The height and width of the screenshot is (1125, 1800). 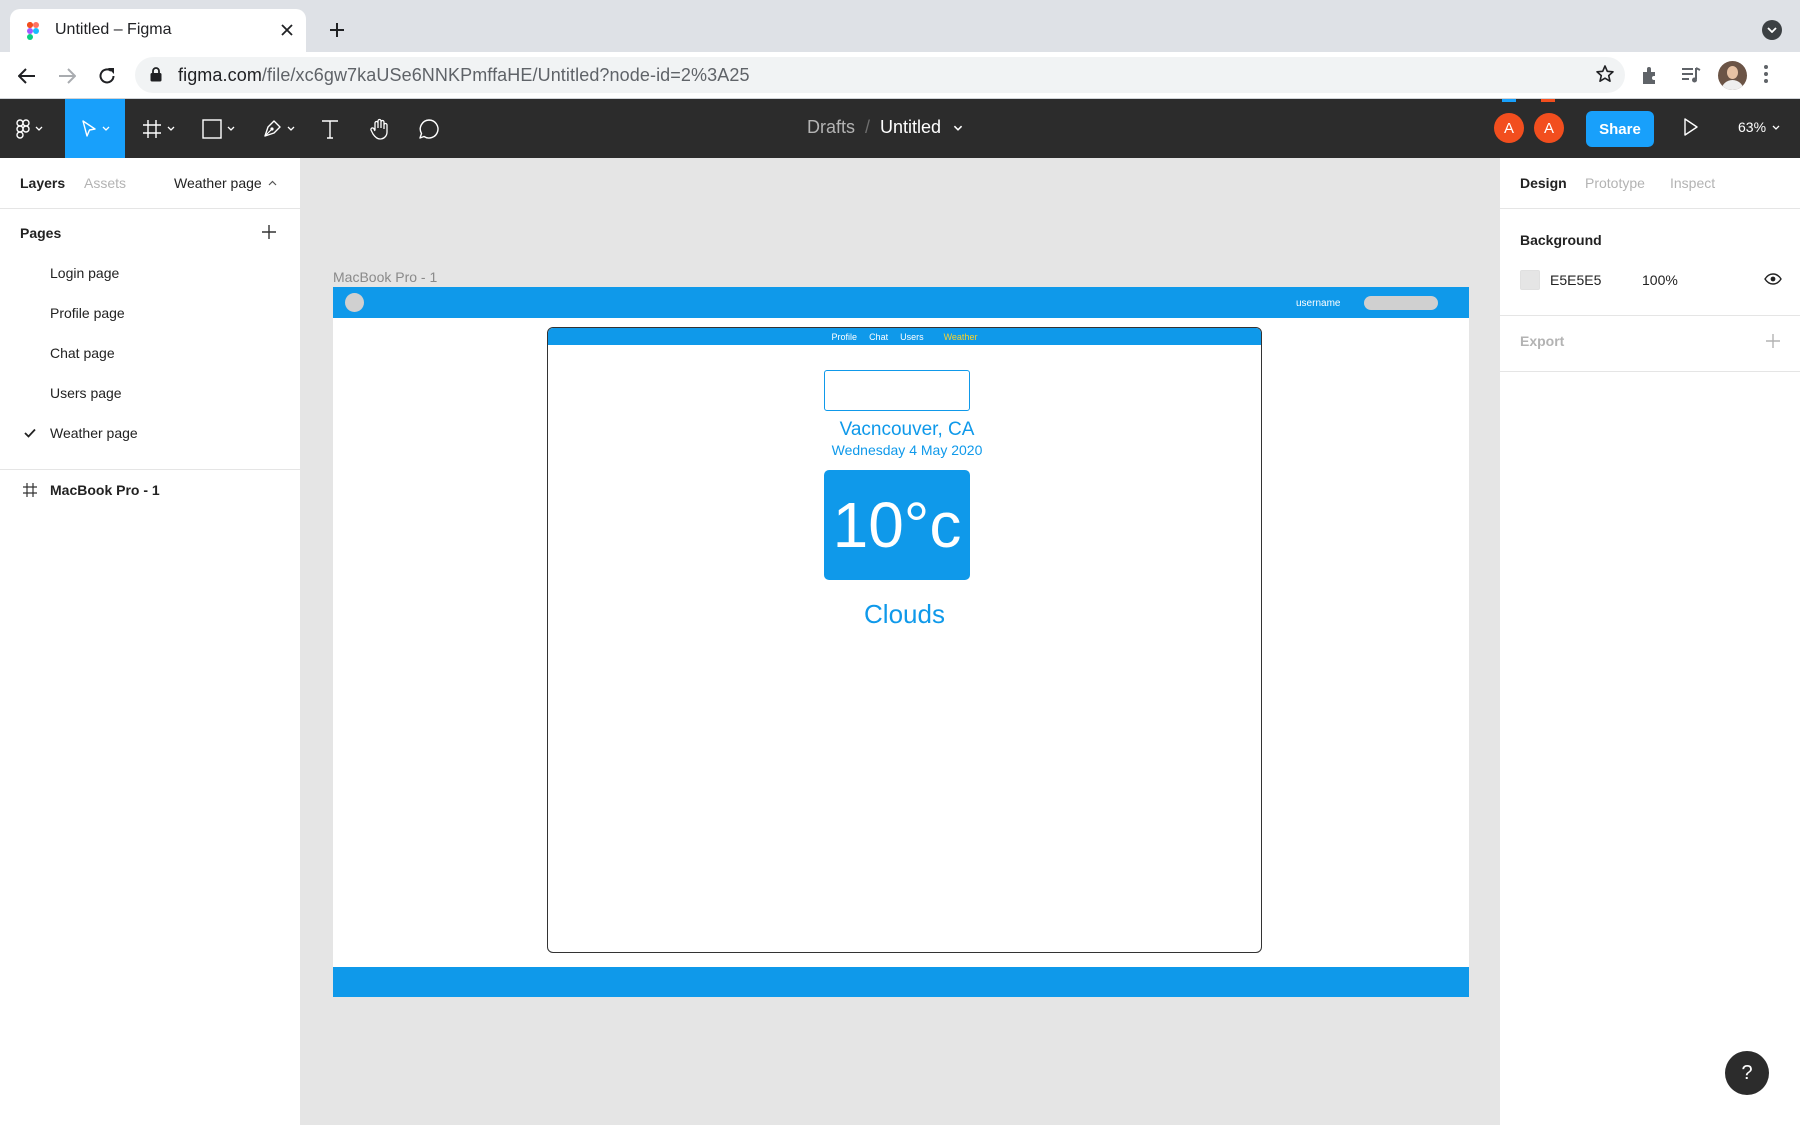 What do you see at coordinates (67, 76) in the screenshot?
I see `forward-arrow-icon` at bounding box center [67, 76].